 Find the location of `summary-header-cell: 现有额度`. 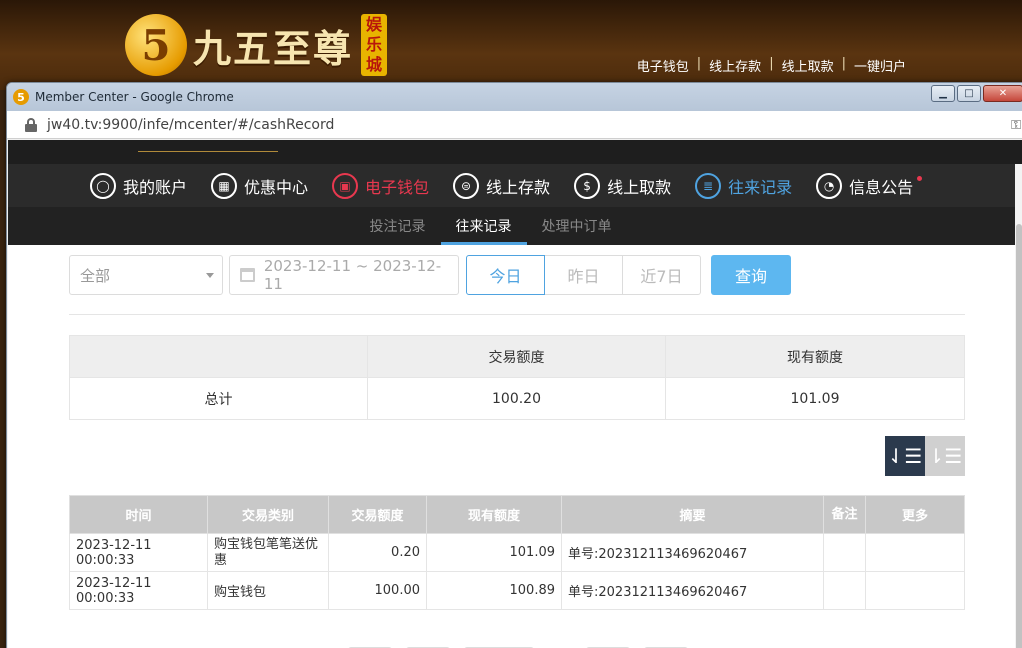

summary-header-cell: 现有额度 is located at coordinates (815, 356).